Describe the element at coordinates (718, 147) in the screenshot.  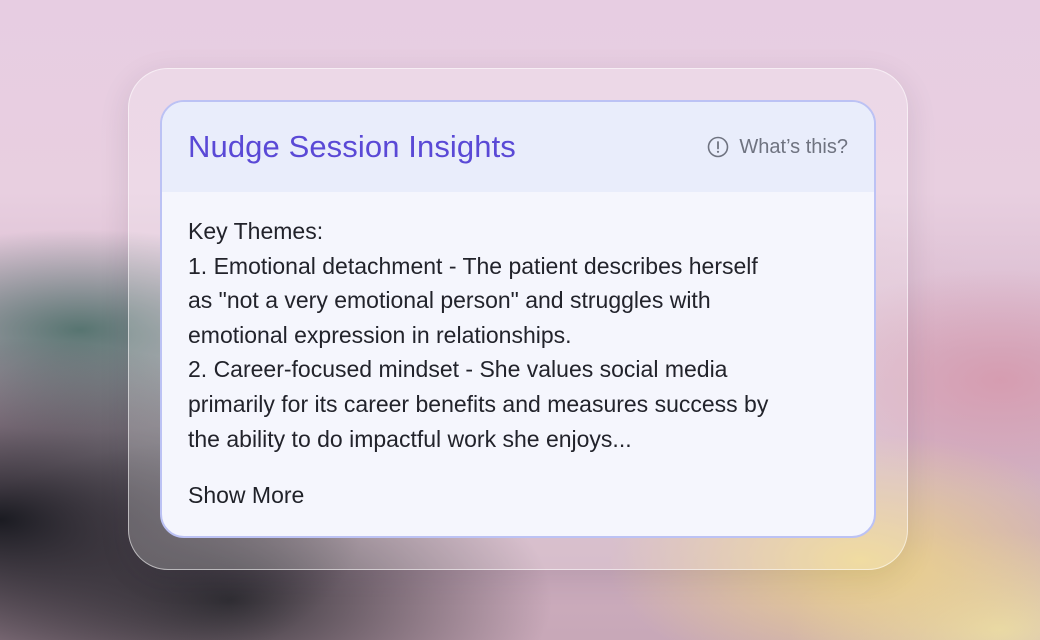
I see `info-circle-icon` at that location.